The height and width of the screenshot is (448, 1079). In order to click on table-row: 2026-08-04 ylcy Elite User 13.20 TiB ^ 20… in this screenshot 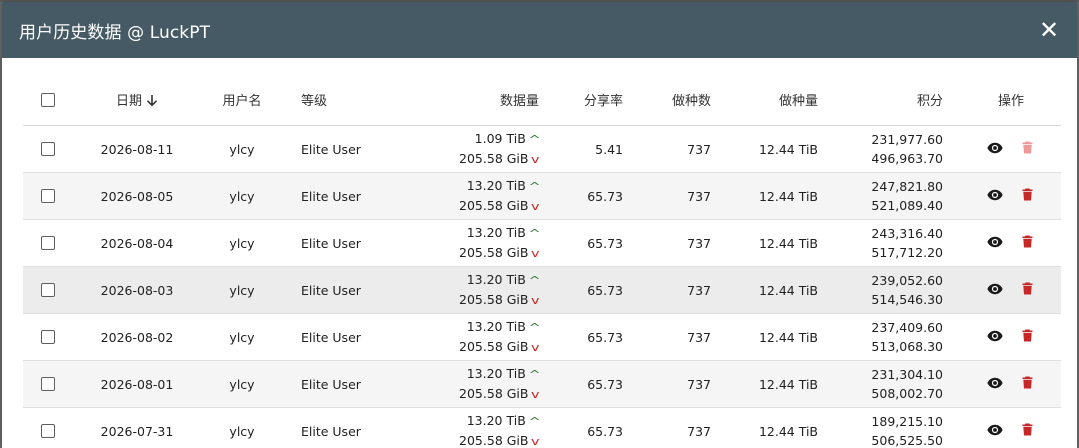, I will do `click(542, 243)`.